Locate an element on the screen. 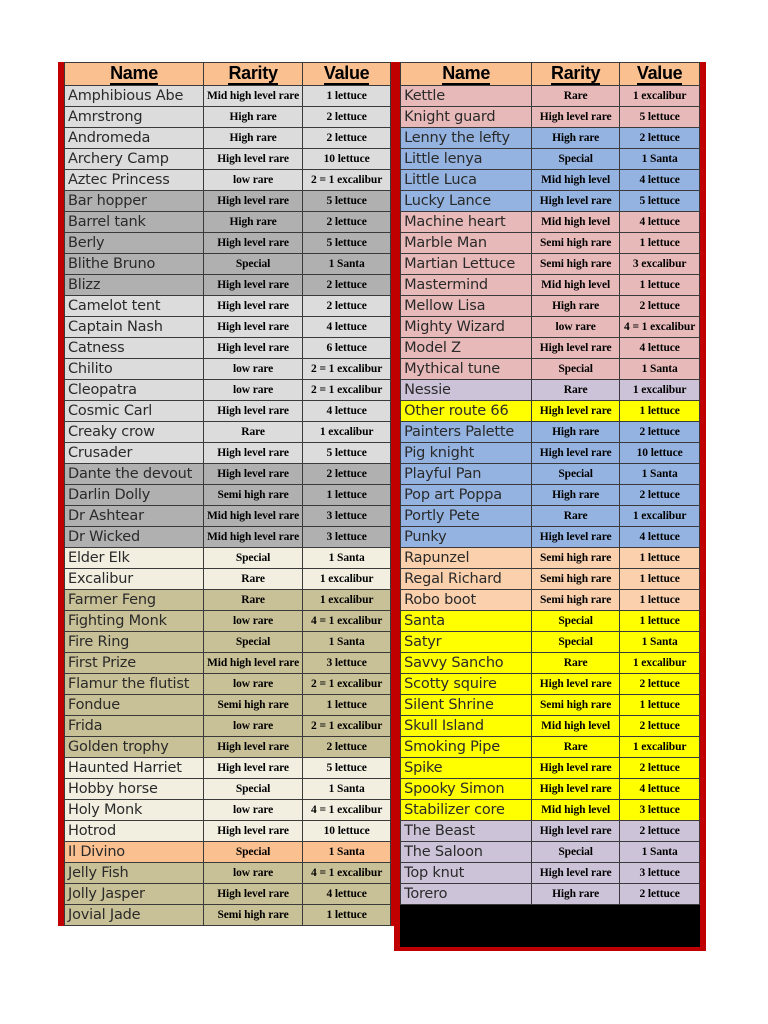  table-row: Martian Lettuce Semi high rare 3 excalibur is located at coordinates (550, 264).